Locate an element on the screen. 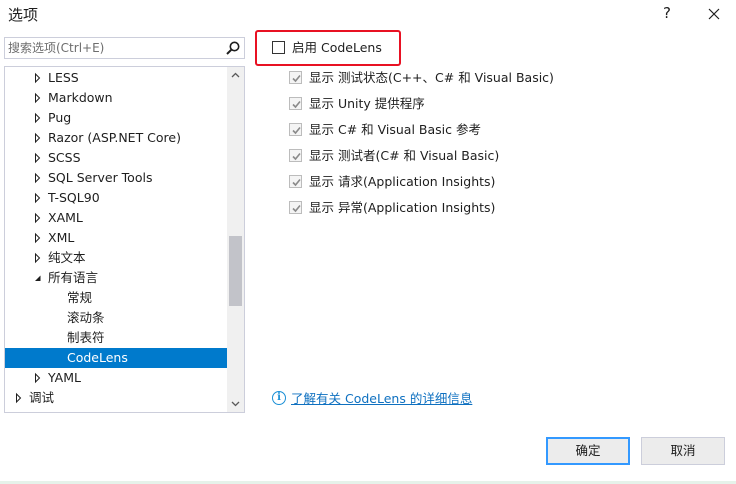 The height and width of the screenshot is (484, 736). tree-item: 所有语言 is located at coordinates (116, 278).